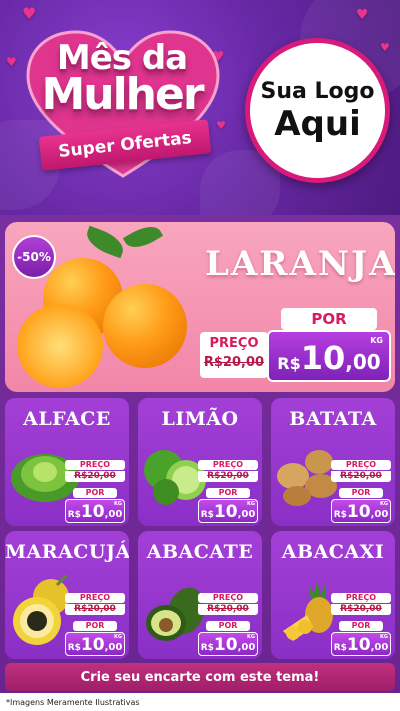  What do you see at coordinates (67, 419) in the screenshot?
I see `product-name: ALFACE` at bounding box center [67, 419].